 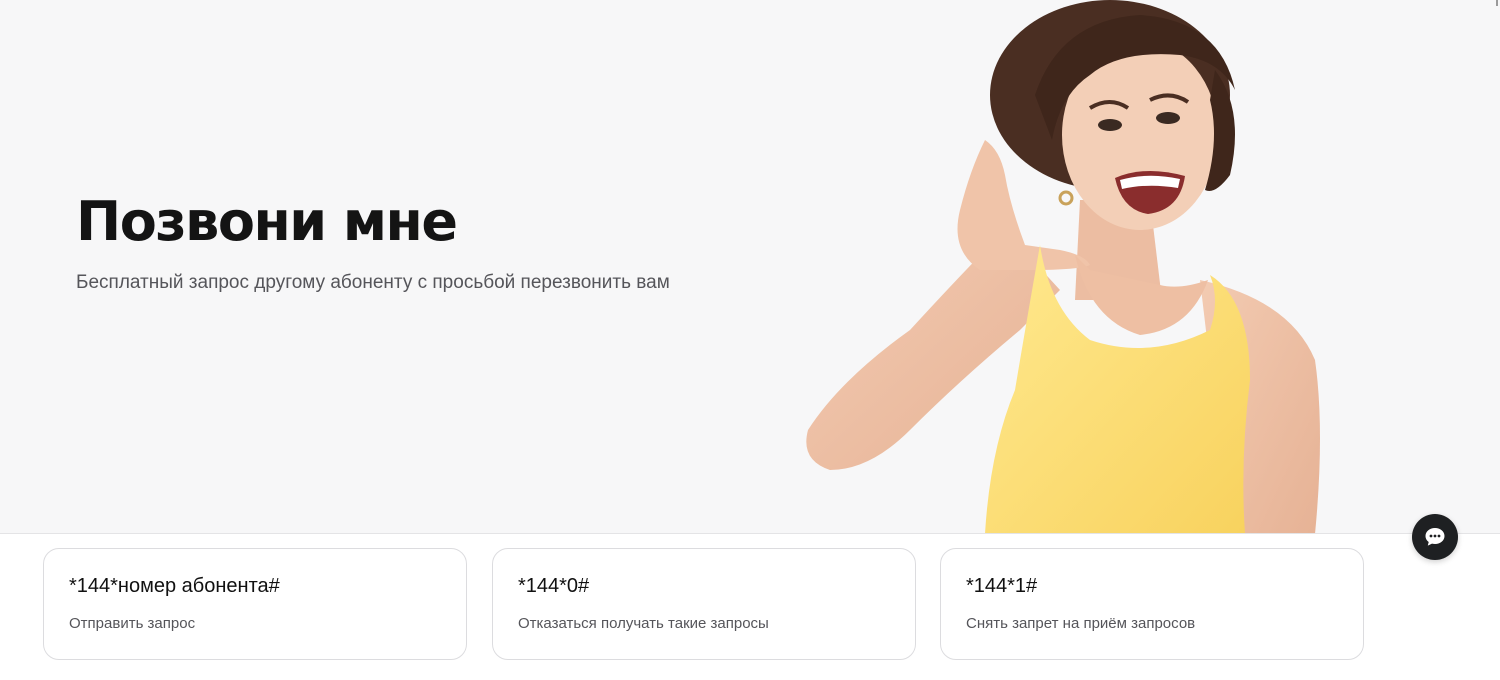 What do you see at coordinates (643, 623) in the screenshot?
I see `command-description: Отказаться получать такие запросы` at bounding box center [643, 623].